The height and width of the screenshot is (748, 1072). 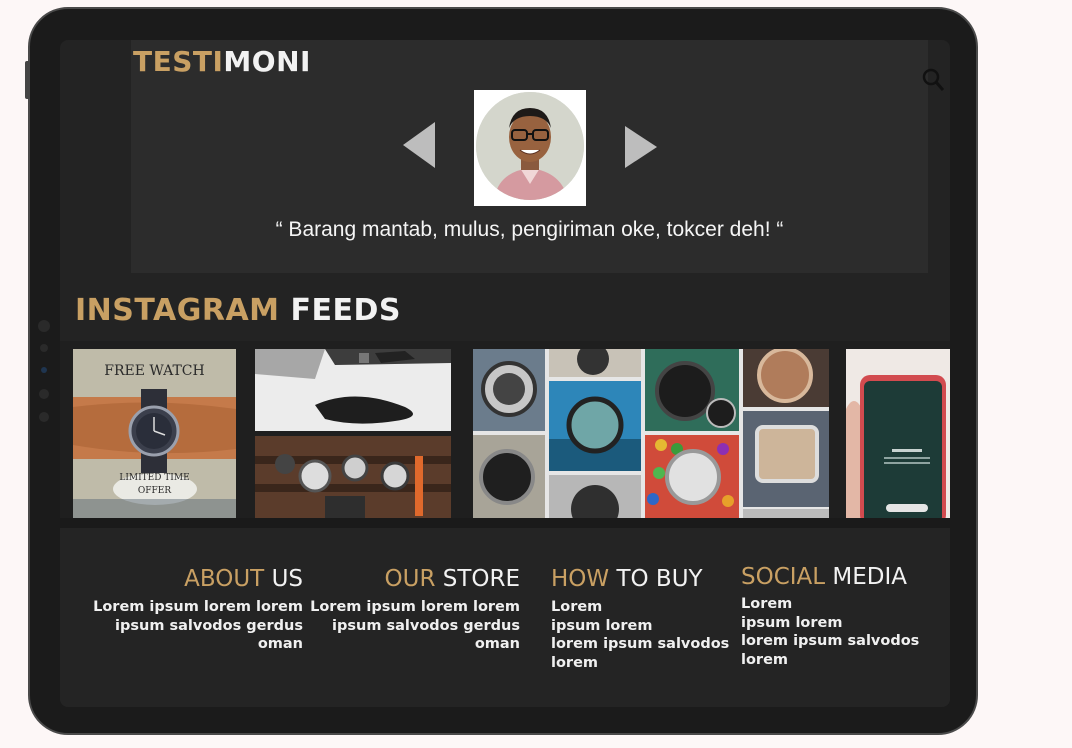 I want to click on heading-white-part: MEDIA, so click(x=870, y=577).